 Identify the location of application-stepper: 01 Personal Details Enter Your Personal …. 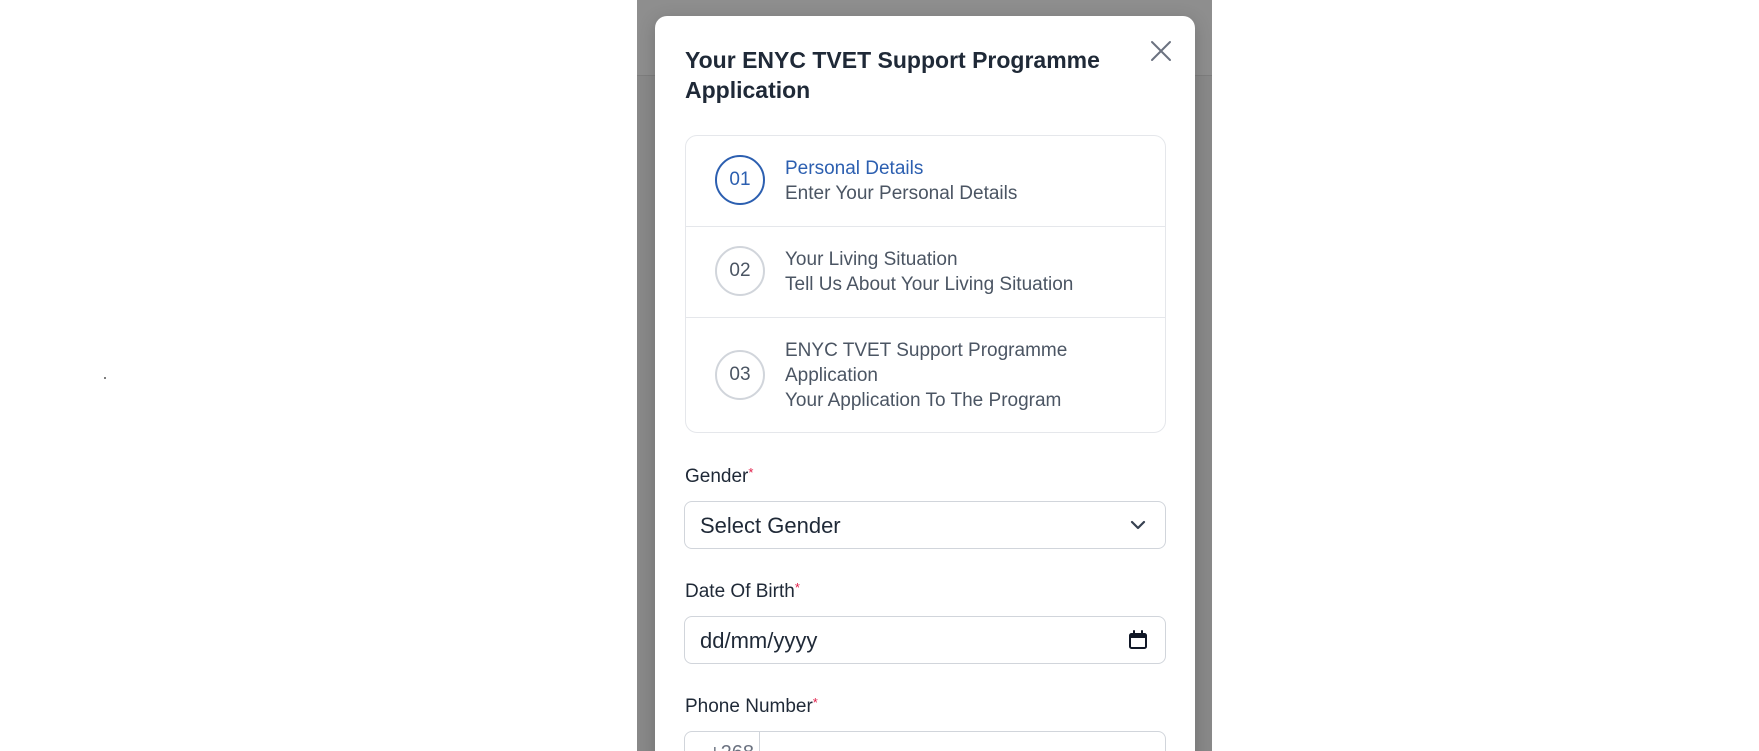
(925, 284).